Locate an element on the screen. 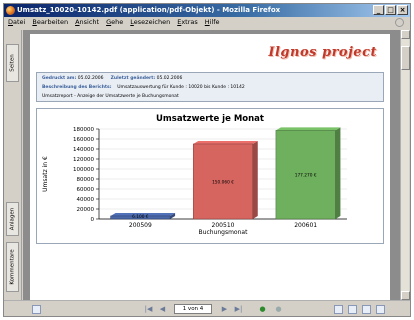 The height and width of the screenshot is (320, 414). scroll-down-button is located at coordinates (405, 295).